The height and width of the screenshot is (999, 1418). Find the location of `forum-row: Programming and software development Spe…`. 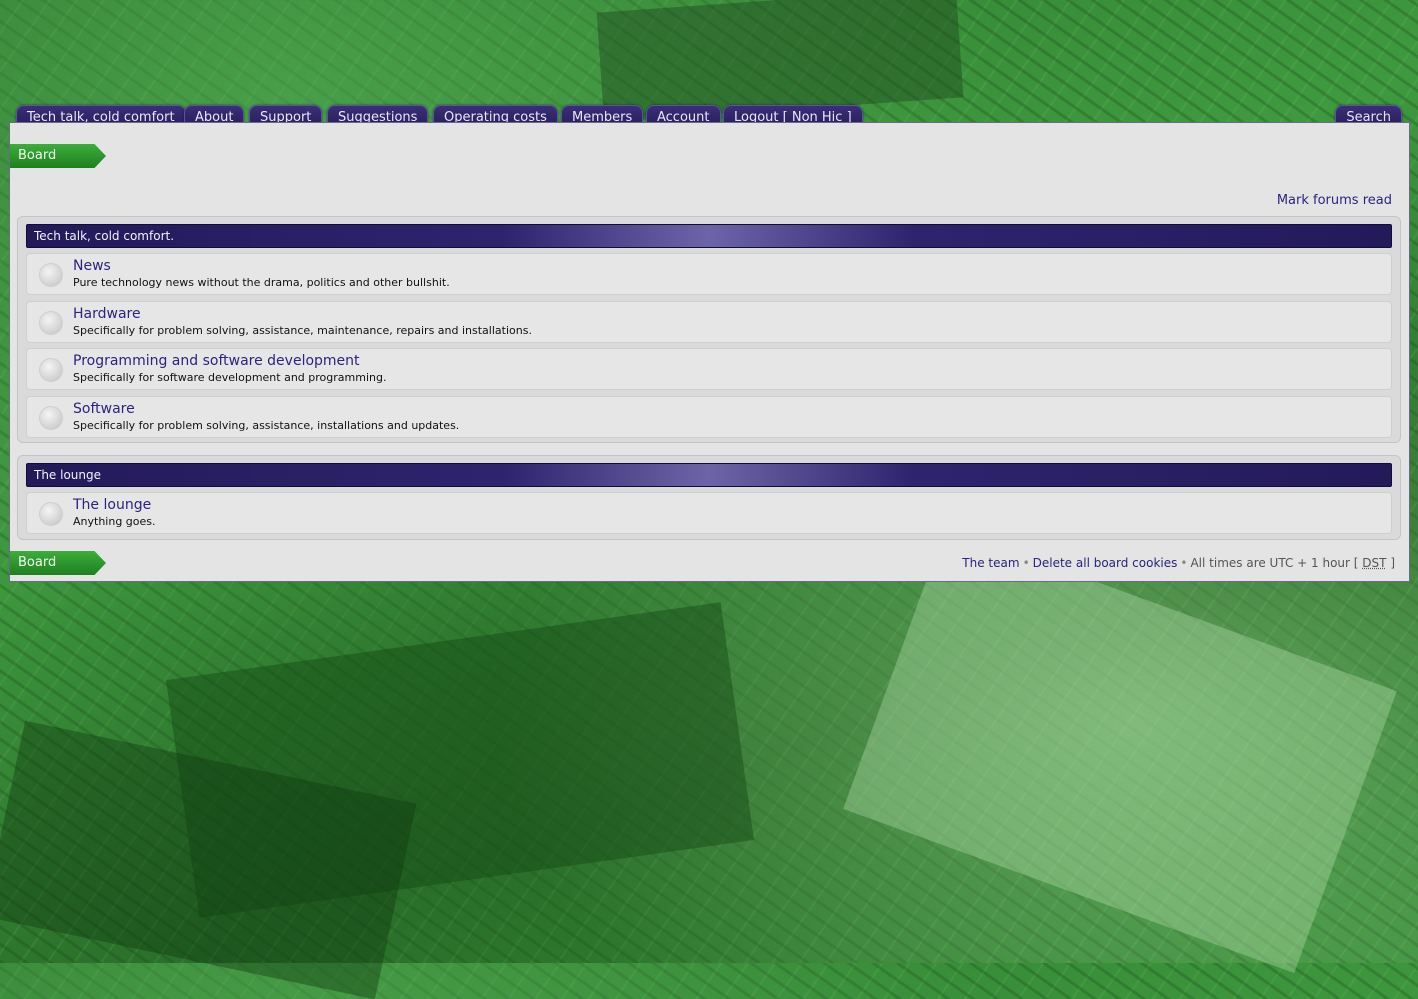

forum-row: Programming and software development Spe… is located at coordinates (709, 369).